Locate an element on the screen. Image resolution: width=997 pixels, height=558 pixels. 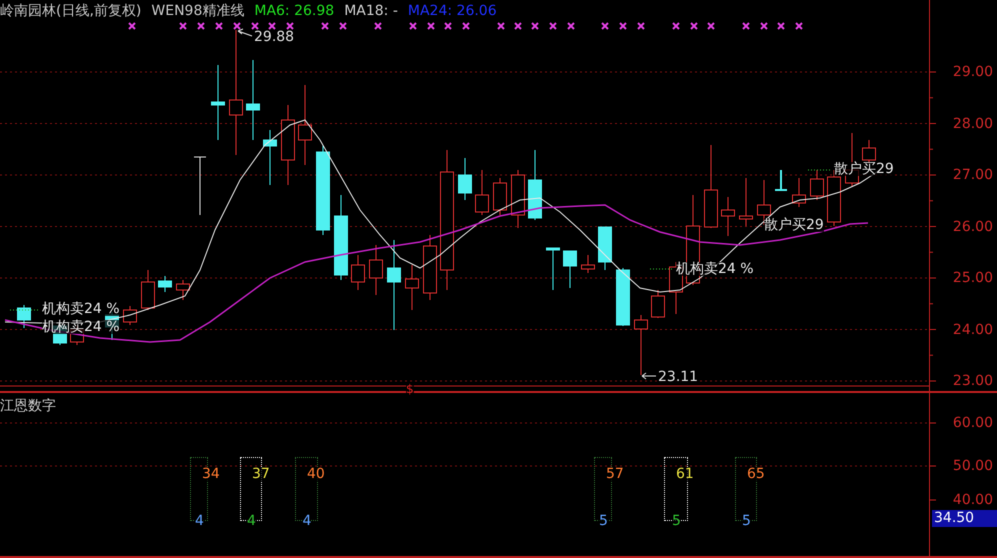
gann-number: 37 is located at coordinates (261, 474).